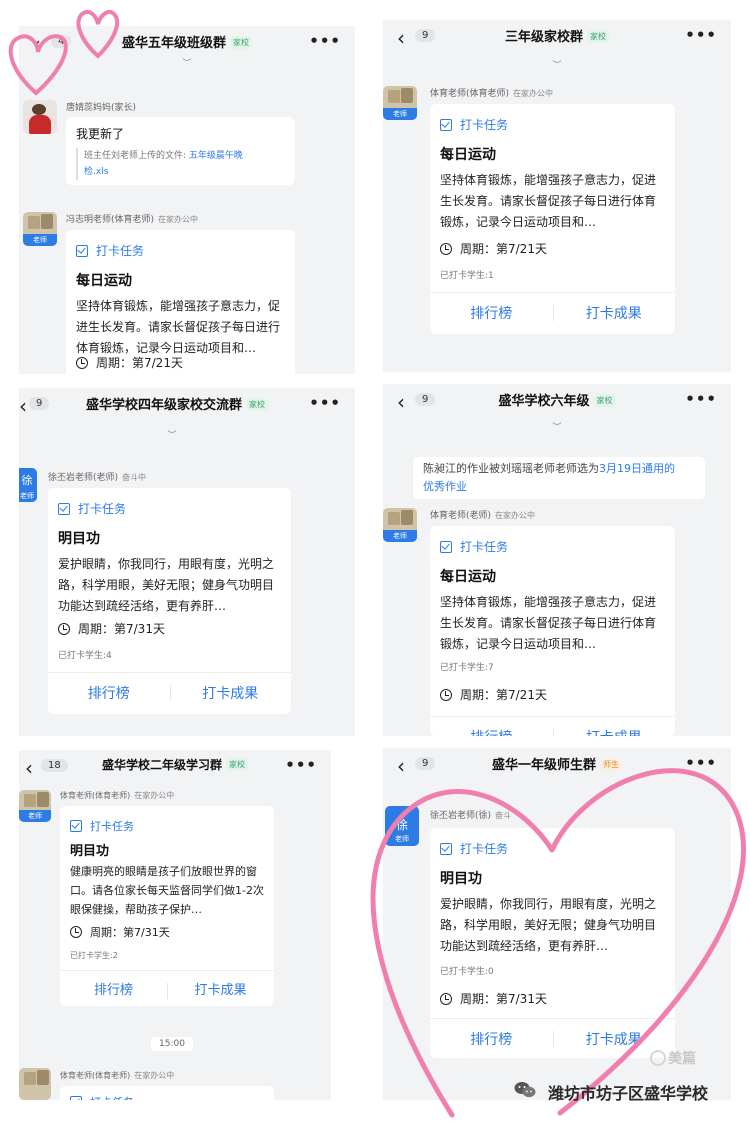 The width and height of the screenshot is (750, 1125). Describe the element at coordinates (557, 401) in the screenshot. I see `chat-header: ‹ 9 盛华学校六年级 家校 •••` at that location.